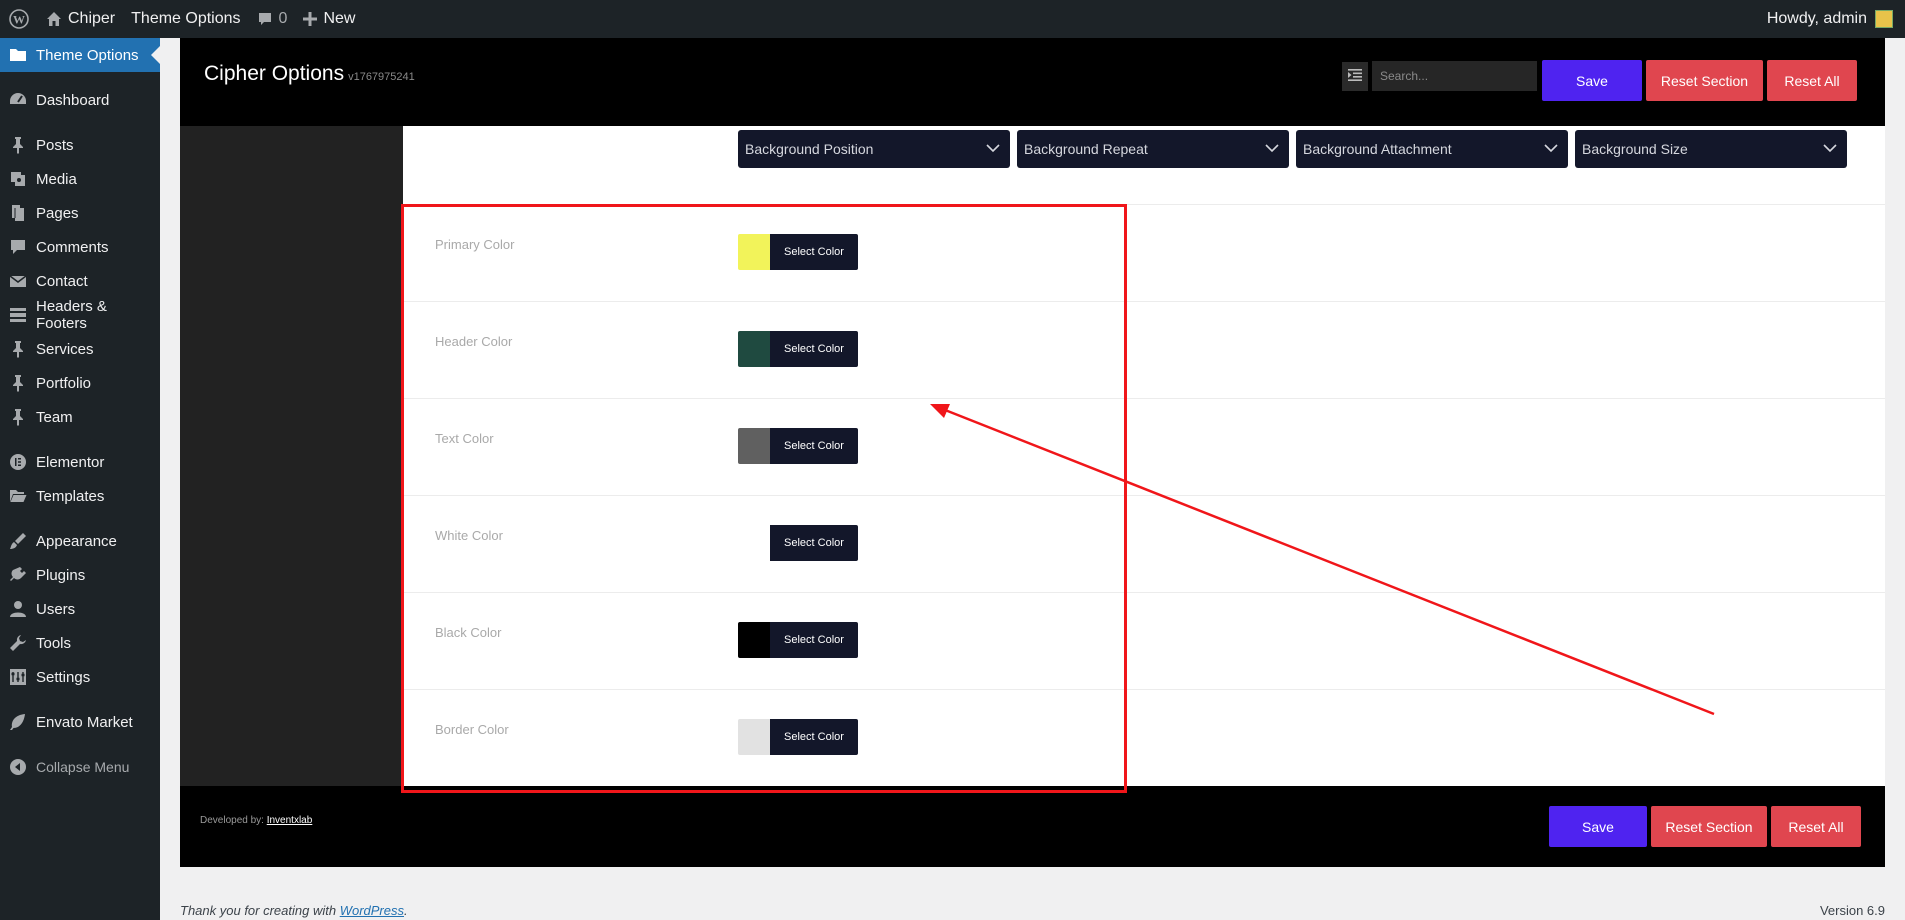  What do you see at coordinates (54, 643) in the screenshot?
I see `sidebar-item-label: Tools` at bounding box center [54, 643].